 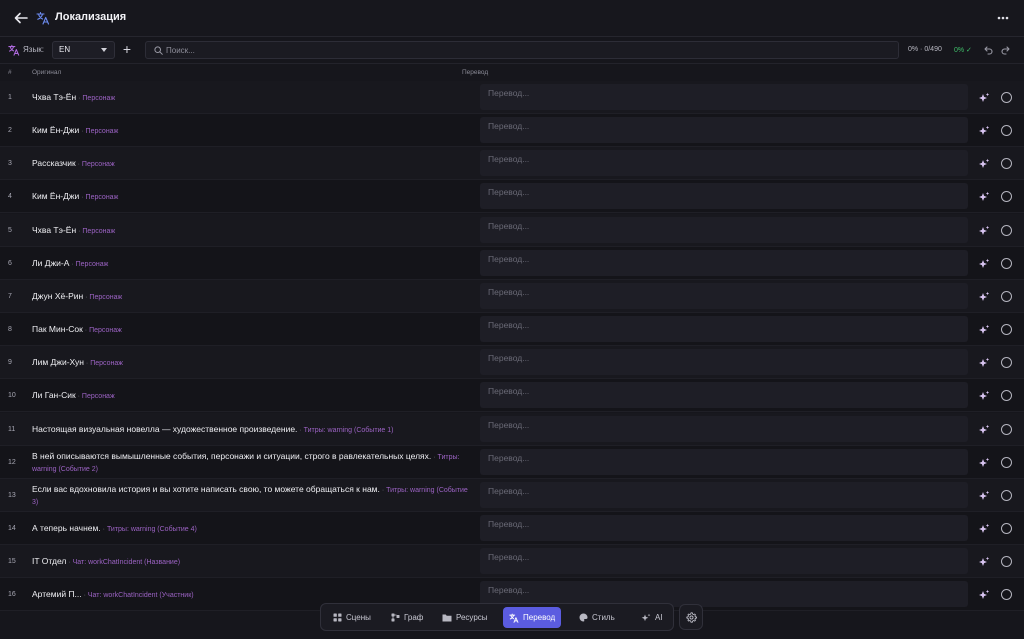 I want to click on row-number: 14, so click(x=12, y=528).